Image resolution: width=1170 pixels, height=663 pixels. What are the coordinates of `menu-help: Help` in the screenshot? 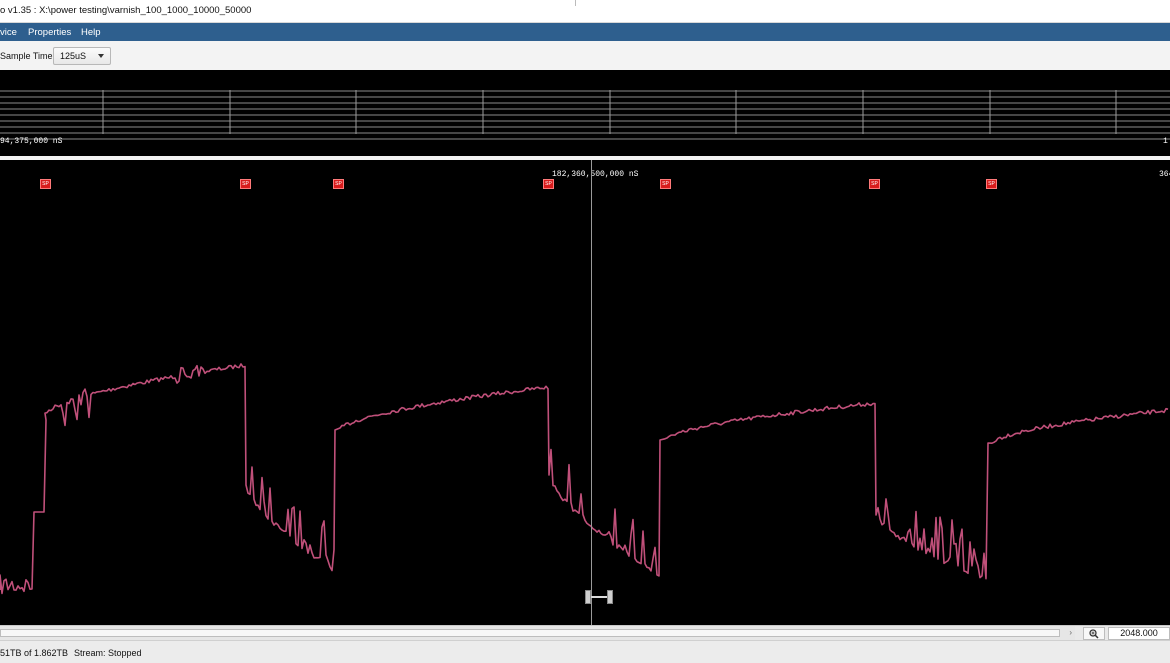 It's located at (91, 32).